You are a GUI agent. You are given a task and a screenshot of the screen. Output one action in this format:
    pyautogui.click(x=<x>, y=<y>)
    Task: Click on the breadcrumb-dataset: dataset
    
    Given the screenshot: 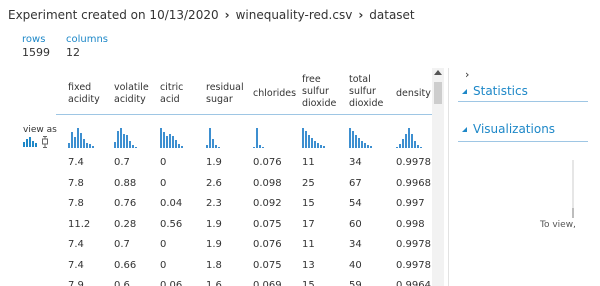 What is the action you would take?
    pyautogui.click(x=392, y=15)
    